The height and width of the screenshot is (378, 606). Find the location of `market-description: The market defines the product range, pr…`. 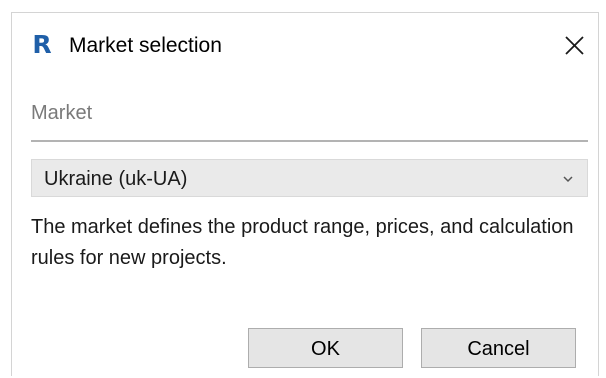

market-description: The market defines the product range, pr… is located at coordinates (302, 242).